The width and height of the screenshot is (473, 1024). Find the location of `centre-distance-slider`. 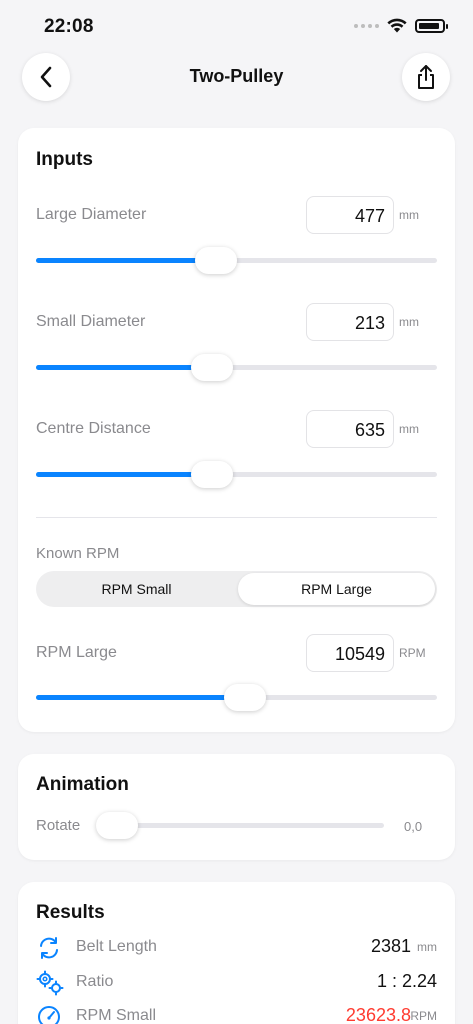

centre-distance-slider is located at coordinates (236, 474).